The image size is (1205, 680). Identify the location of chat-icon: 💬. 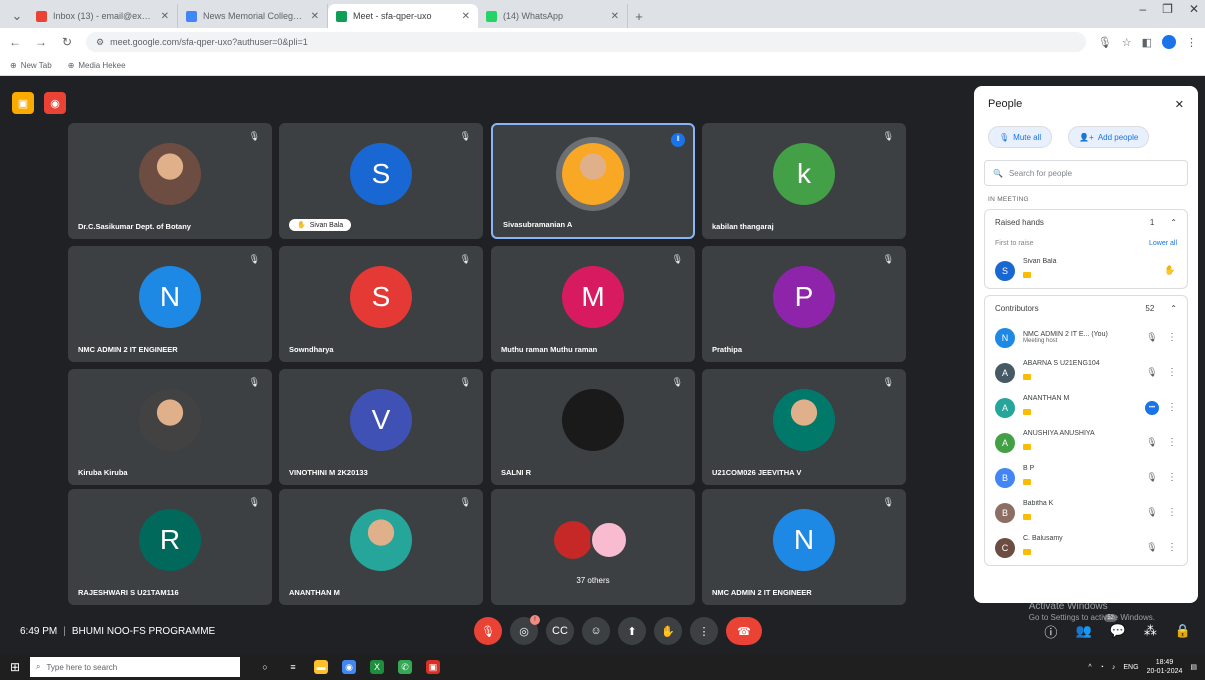
(1118, 631).